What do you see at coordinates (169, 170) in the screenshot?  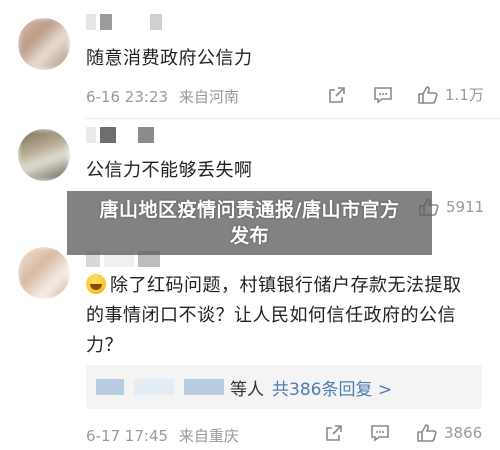 I see `comment-text: 公信力不能够丢失啊` at bounding box center [169, 170].